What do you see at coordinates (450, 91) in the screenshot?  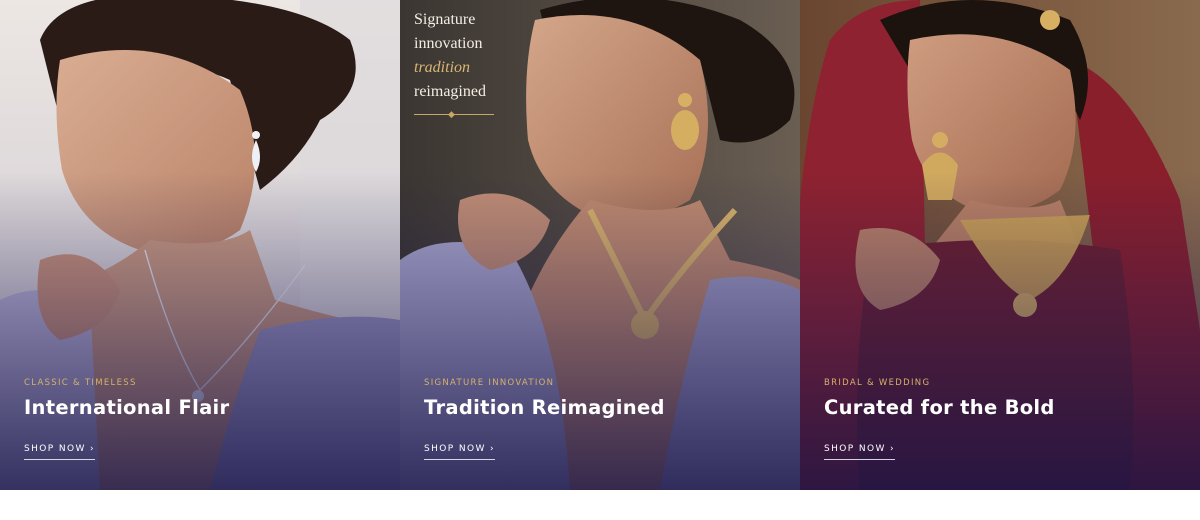 I see `badge-line: reimagined` at bounding box center [450, 91].